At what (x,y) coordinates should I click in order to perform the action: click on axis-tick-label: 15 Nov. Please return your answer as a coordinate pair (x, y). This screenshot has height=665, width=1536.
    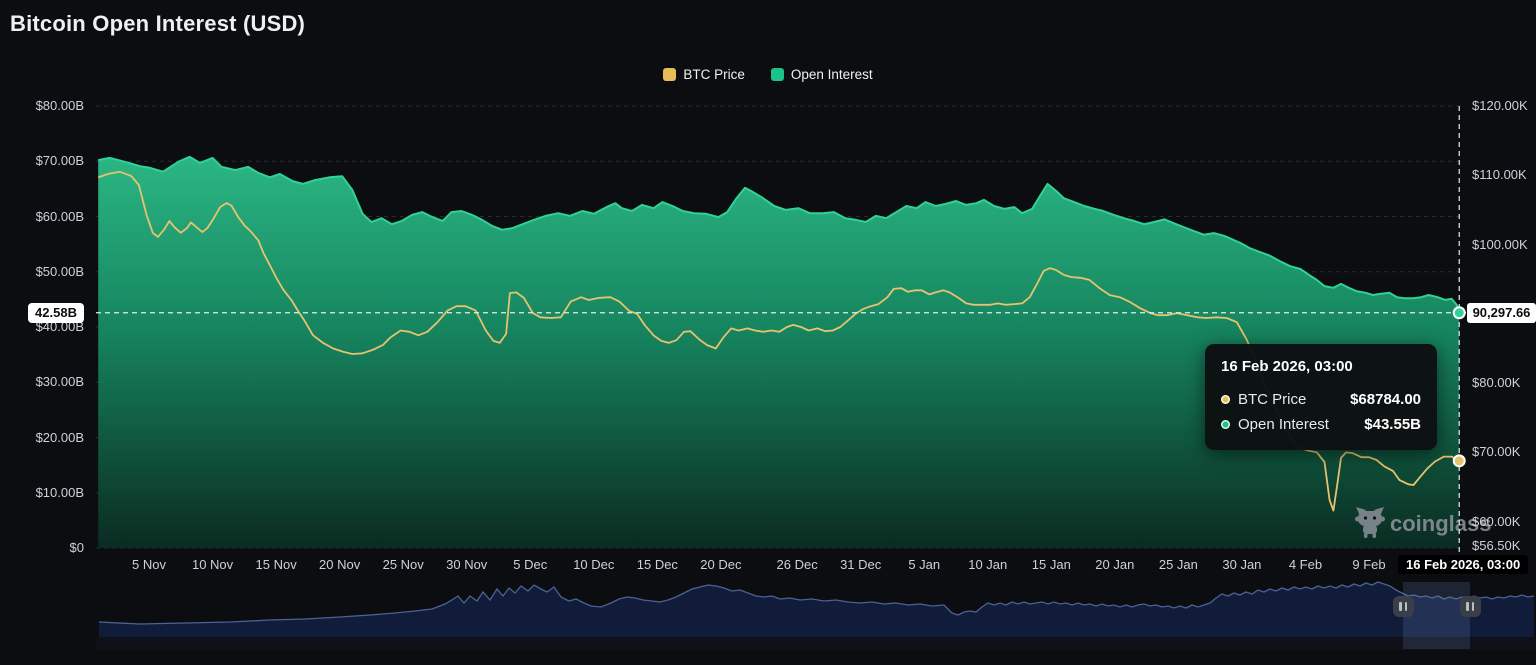
    Looking at the image, I should click on (276, 564).